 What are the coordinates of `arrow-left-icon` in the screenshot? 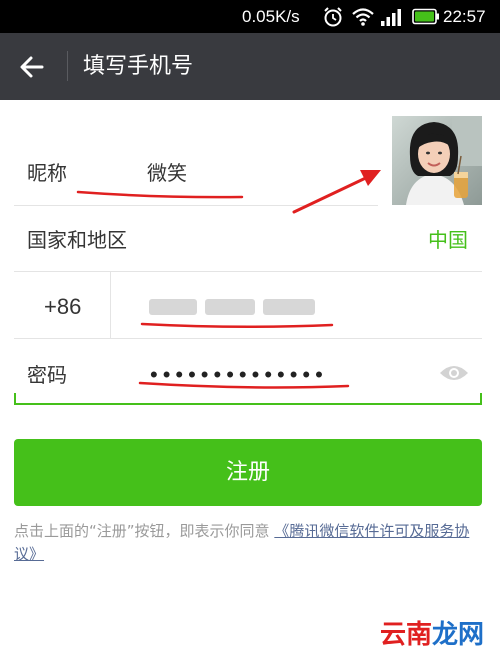 It's located at (32, 67).